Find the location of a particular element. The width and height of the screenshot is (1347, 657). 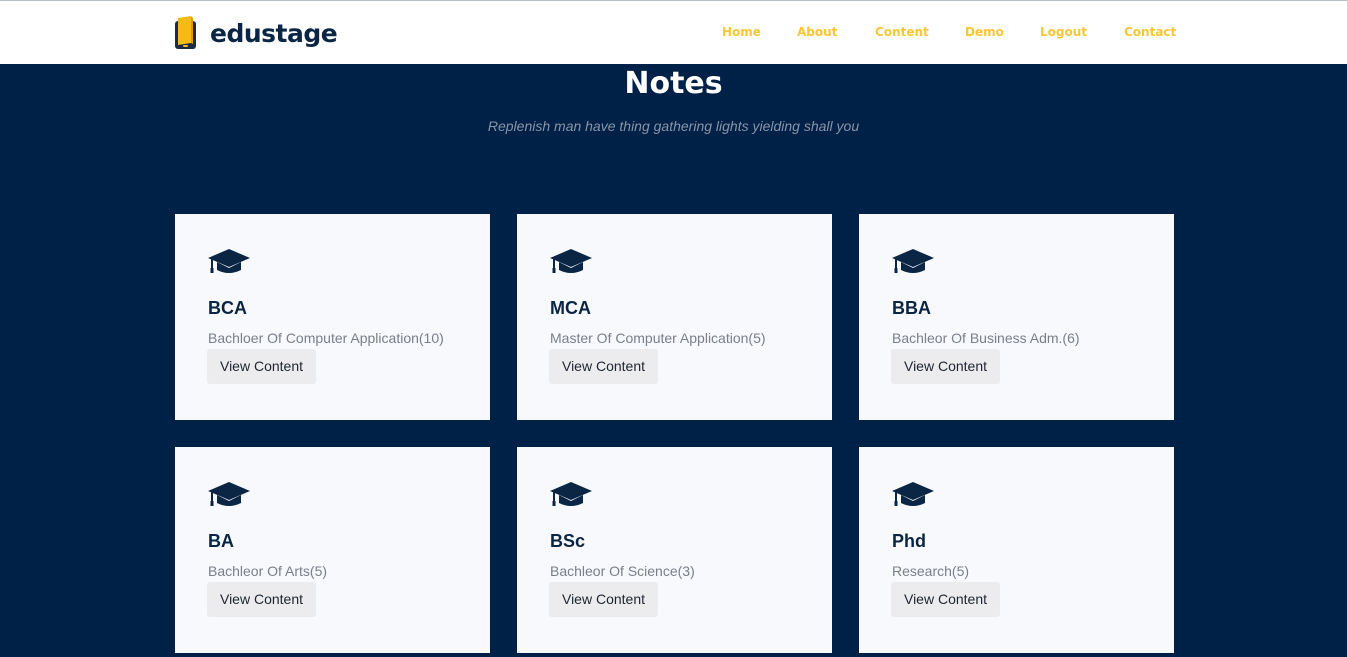

course-description: Research(5) is located at coordinates (931, 571).